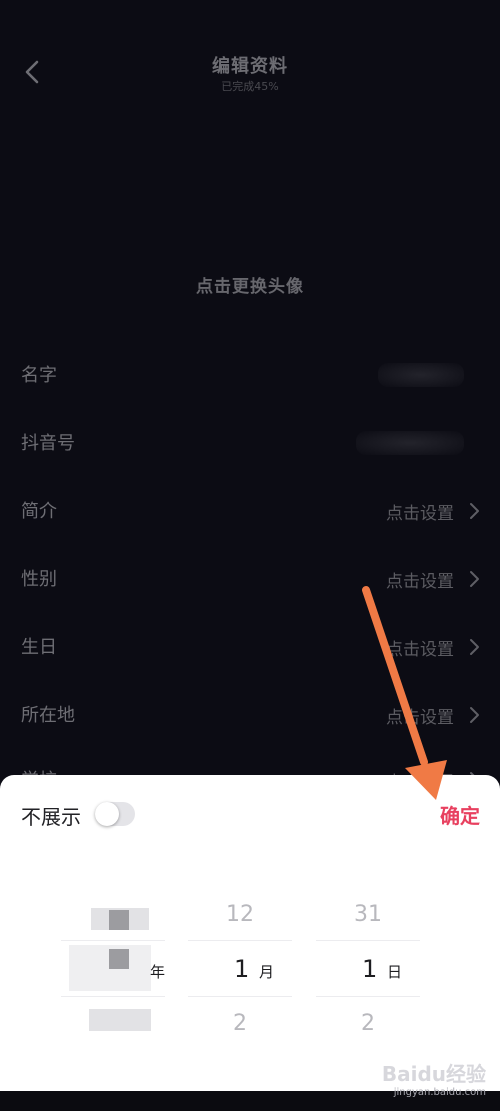 Image resolution: width=500 pixels, height=1111 pixels. I want to click on field-label-location: 所在地, so click(48, 715).